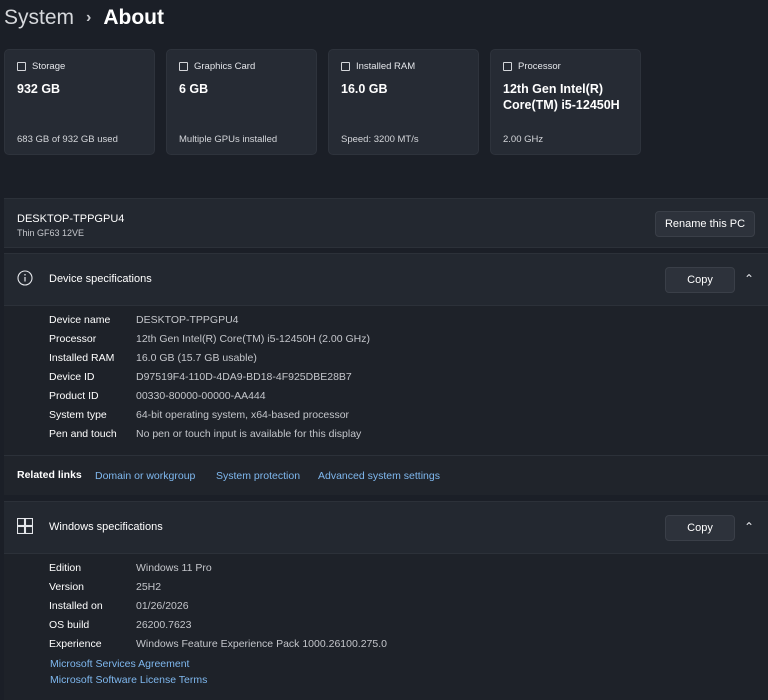 The width and height of the screenshot is (768, 700). I want to click on pc-name: DESKTOP-TPPGPU4, so click(71, 219).